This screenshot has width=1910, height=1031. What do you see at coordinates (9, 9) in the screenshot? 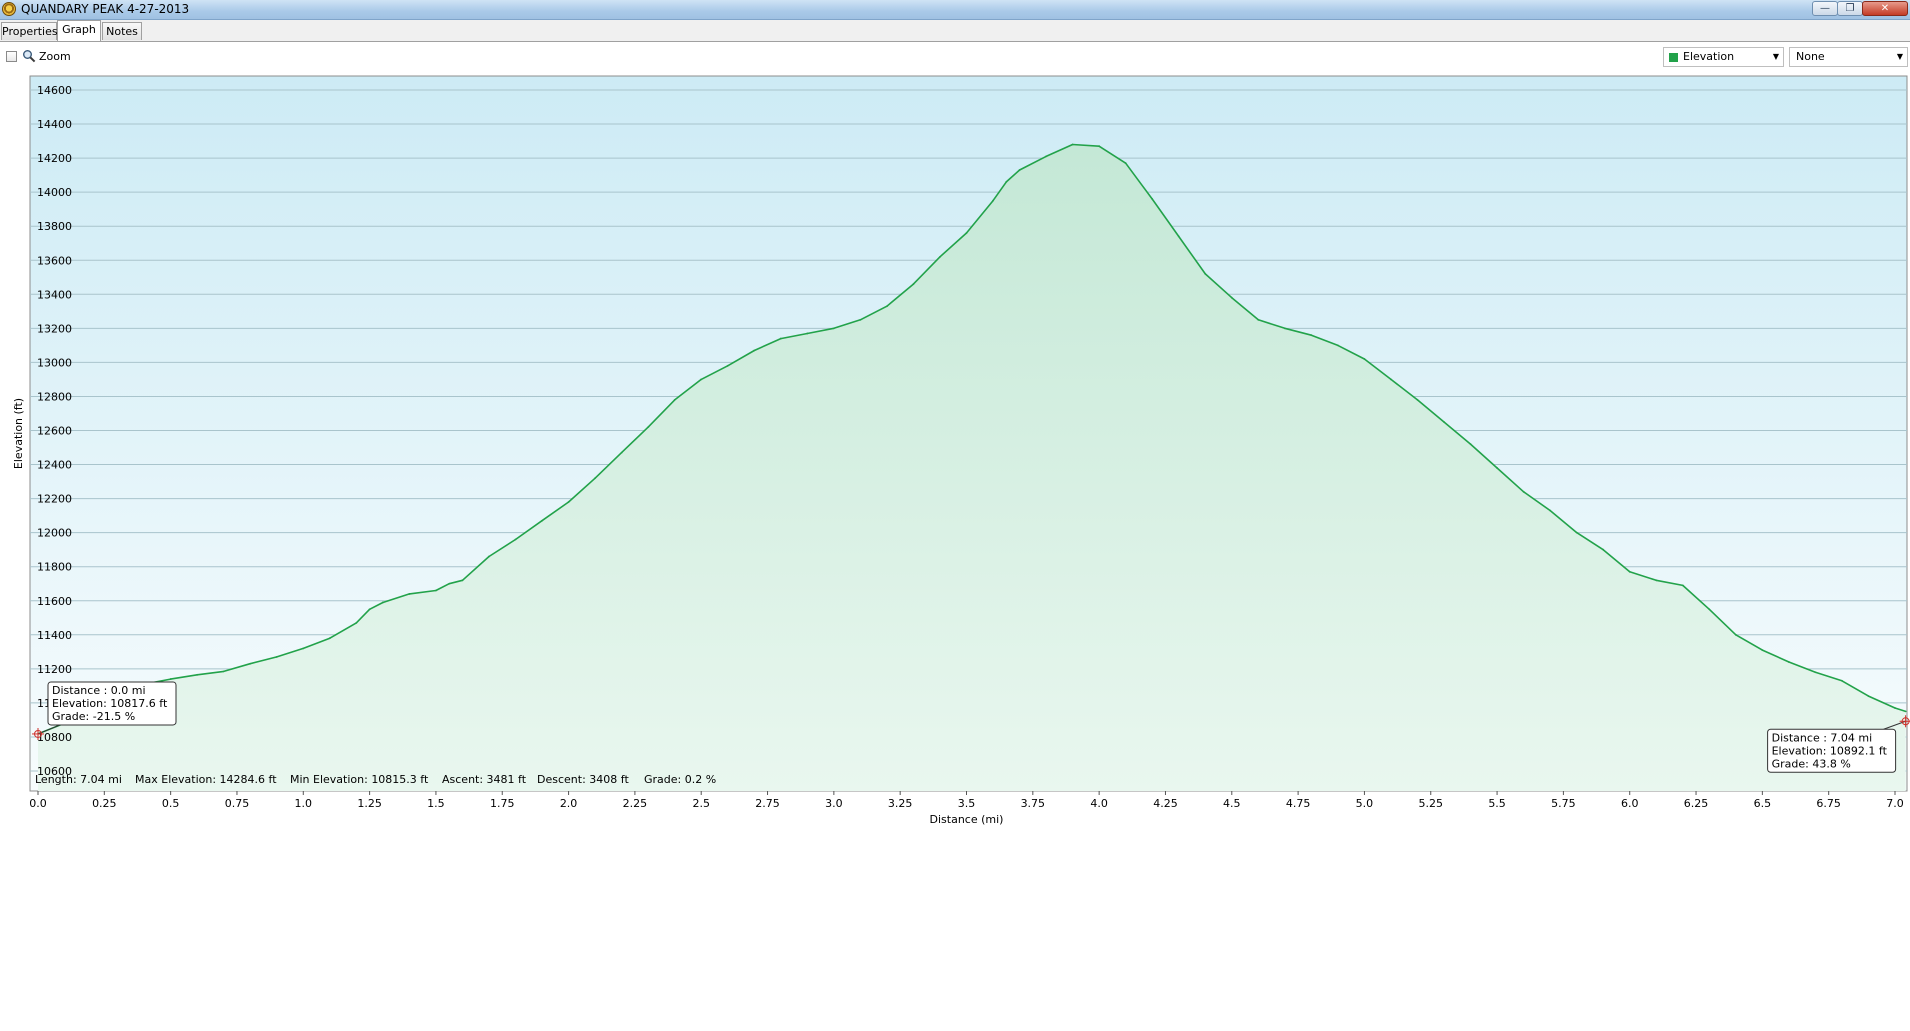
I see `app-logo-icon` at bounding box center [9, 9].